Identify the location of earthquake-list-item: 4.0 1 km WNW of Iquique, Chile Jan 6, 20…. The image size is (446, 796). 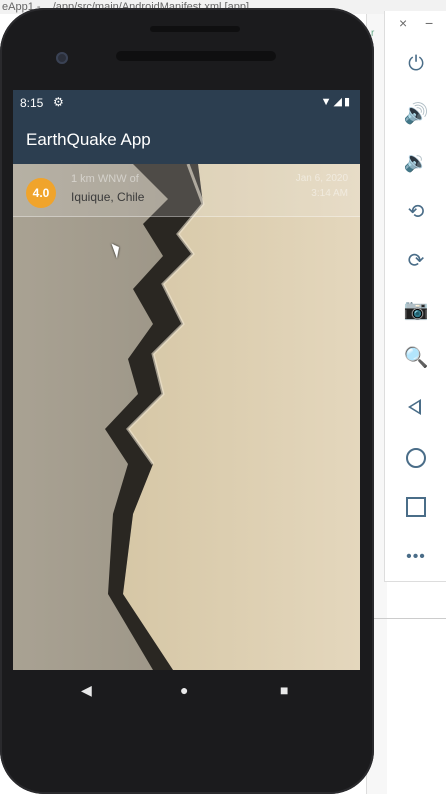
(186, 190).